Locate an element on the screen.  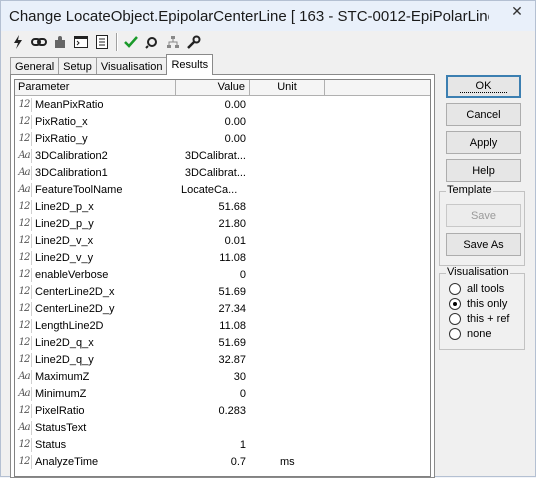
run-settings-icon is located at coordinates (152, 42).